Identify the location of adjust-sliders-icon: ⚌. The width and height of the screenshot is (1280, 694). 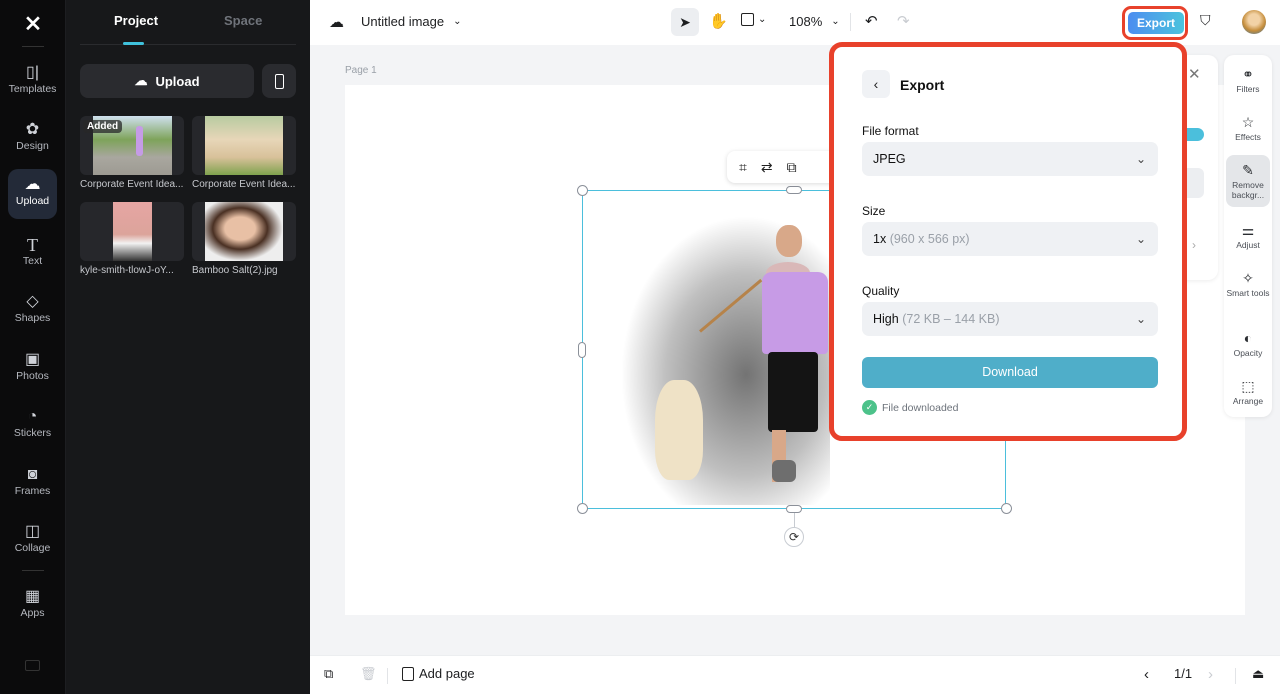
(1248, 230).